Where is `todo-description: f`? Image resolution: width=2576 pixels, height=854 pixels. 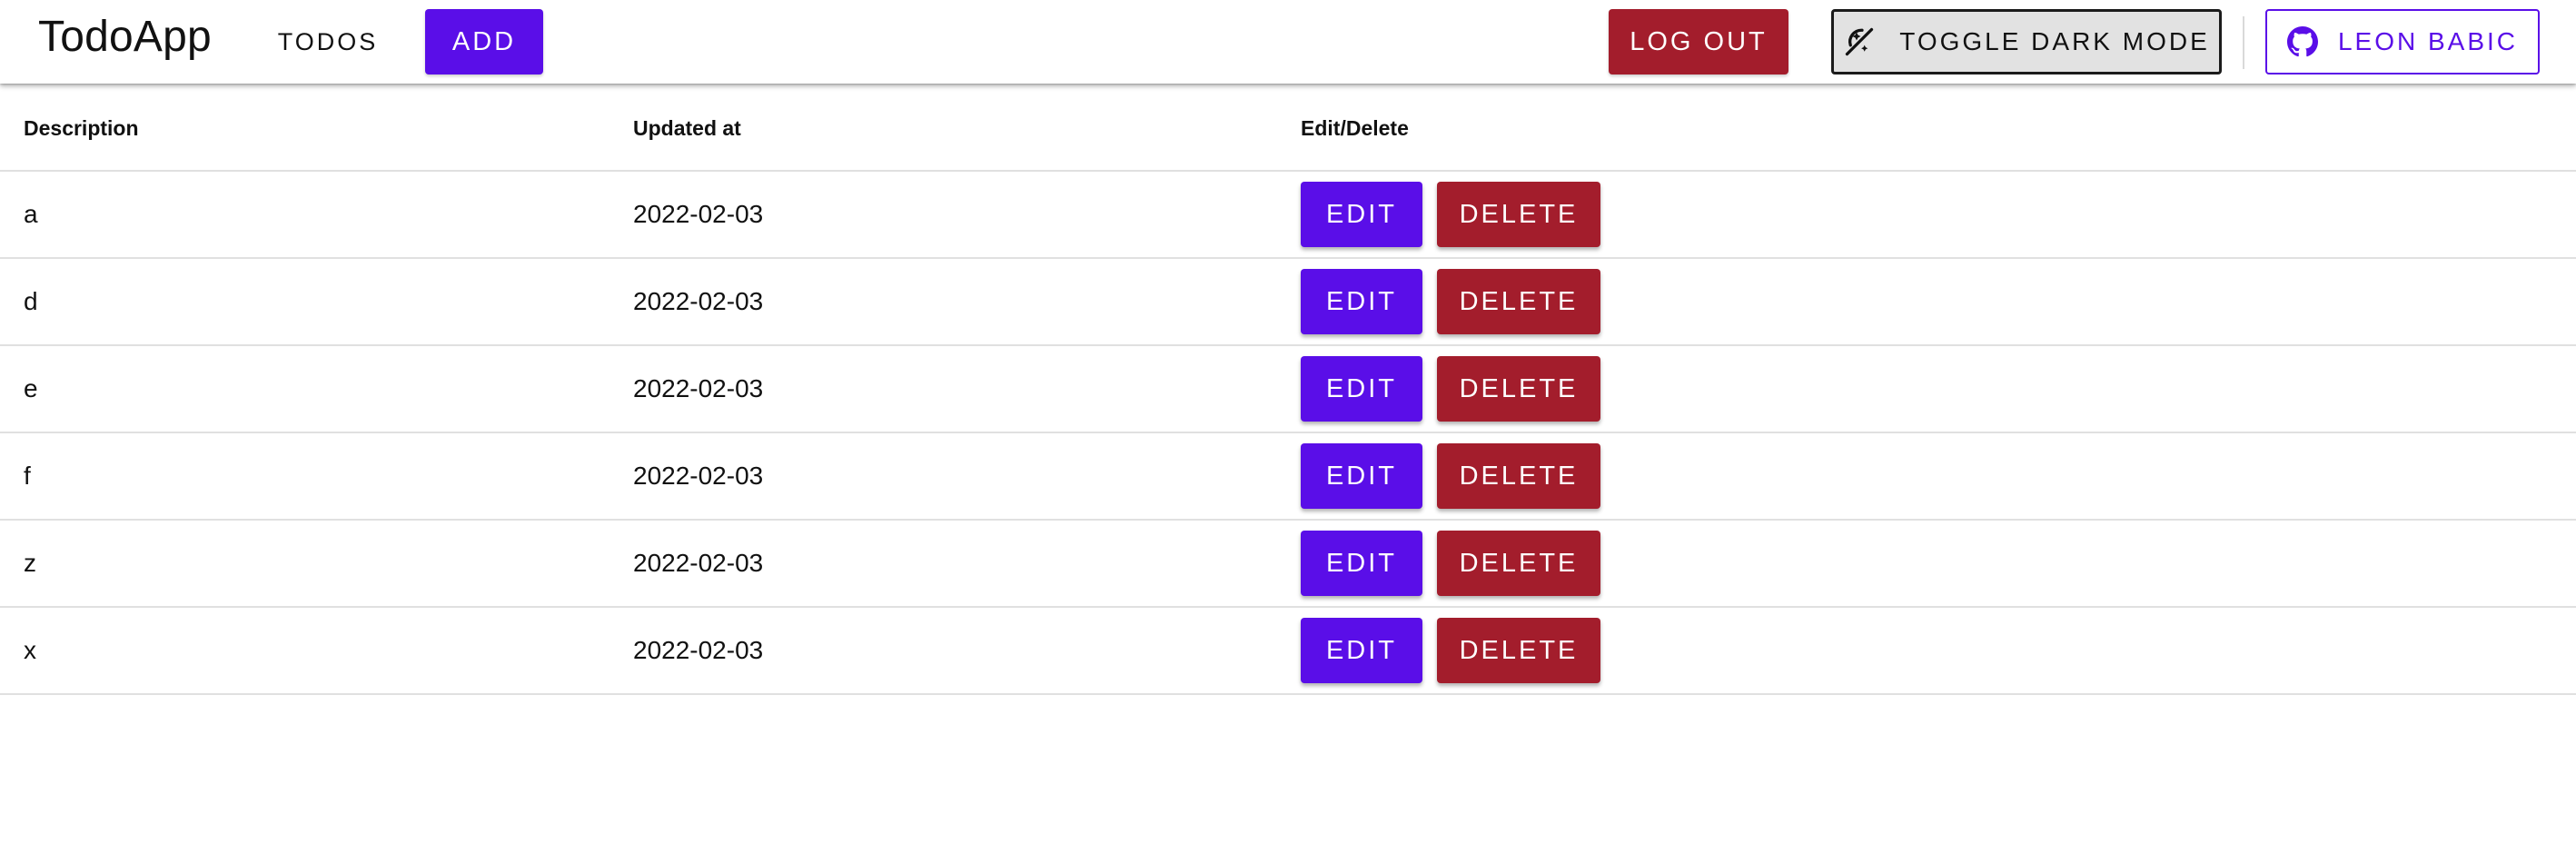
todo-description: f is located at coordinates (316, 476).